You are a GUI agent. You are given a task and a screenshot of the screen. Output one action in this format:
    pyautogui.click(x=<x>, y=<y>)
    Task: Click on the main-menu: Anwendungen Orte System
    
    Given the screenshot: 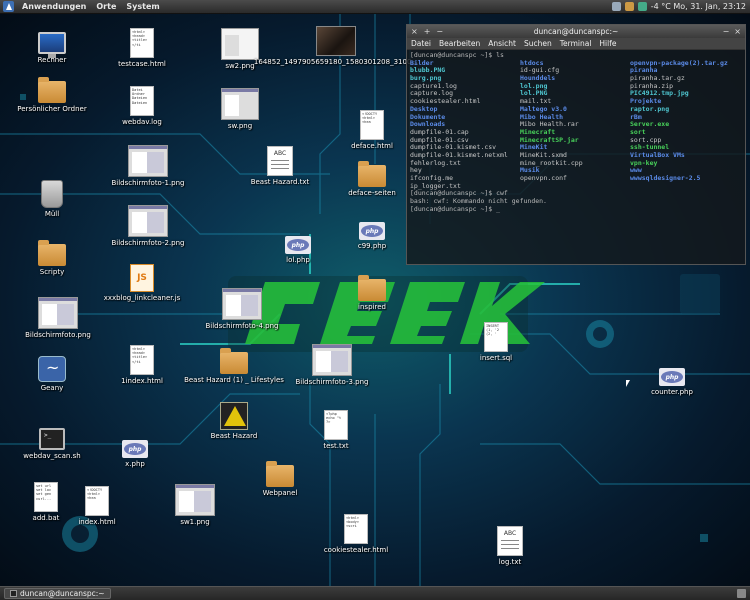 What is the action you would take?
    pyautogui.click(x=91, y=7)
    